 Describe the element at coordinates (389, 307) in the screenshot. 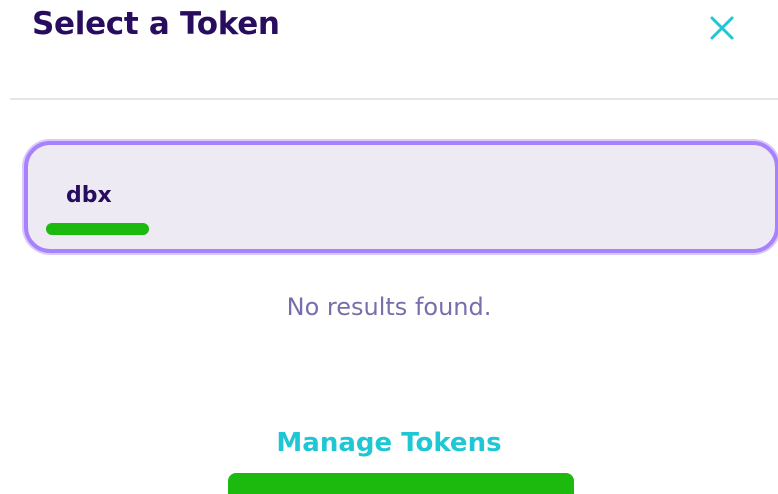

I see `no-results-message: No results found.` at that location.